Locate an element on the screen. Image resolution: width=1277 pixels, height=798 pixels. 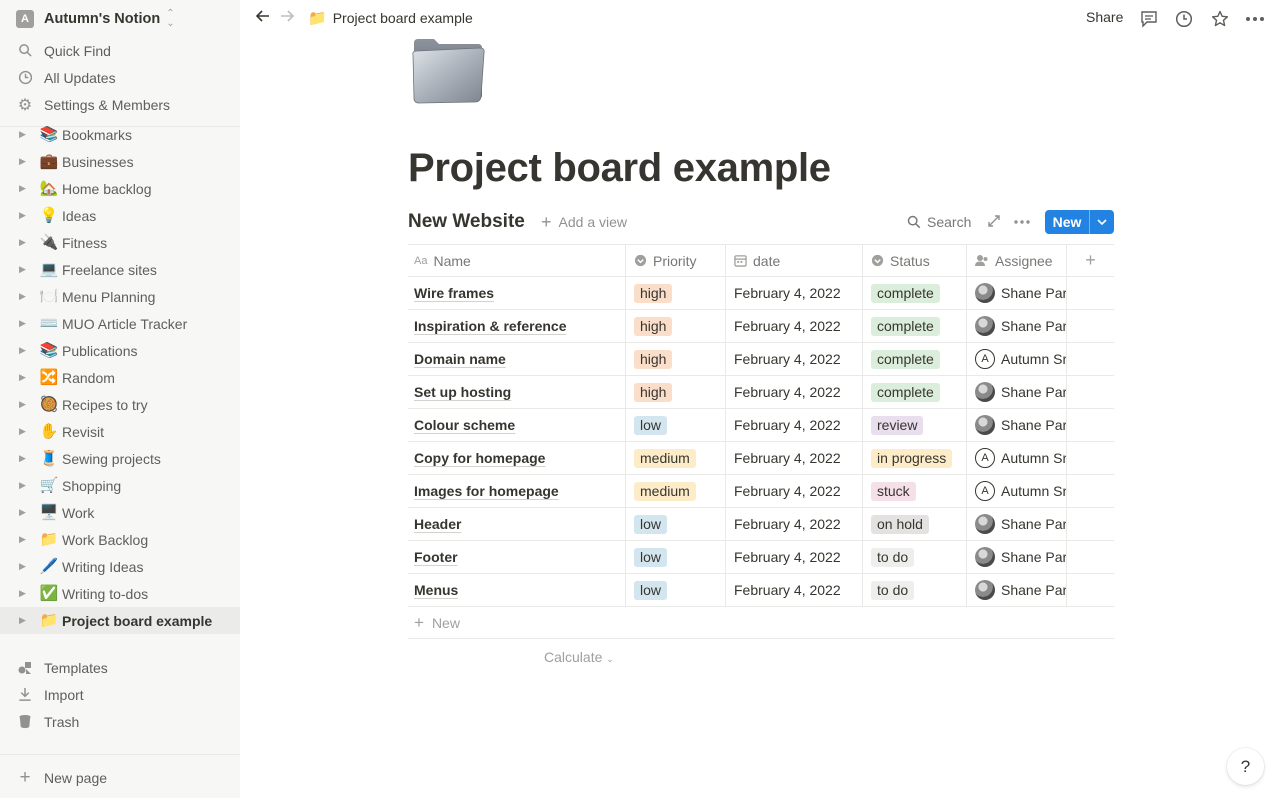
sidebar-page: ▶ 💼 Businesses is located at coordinates (120, 161).